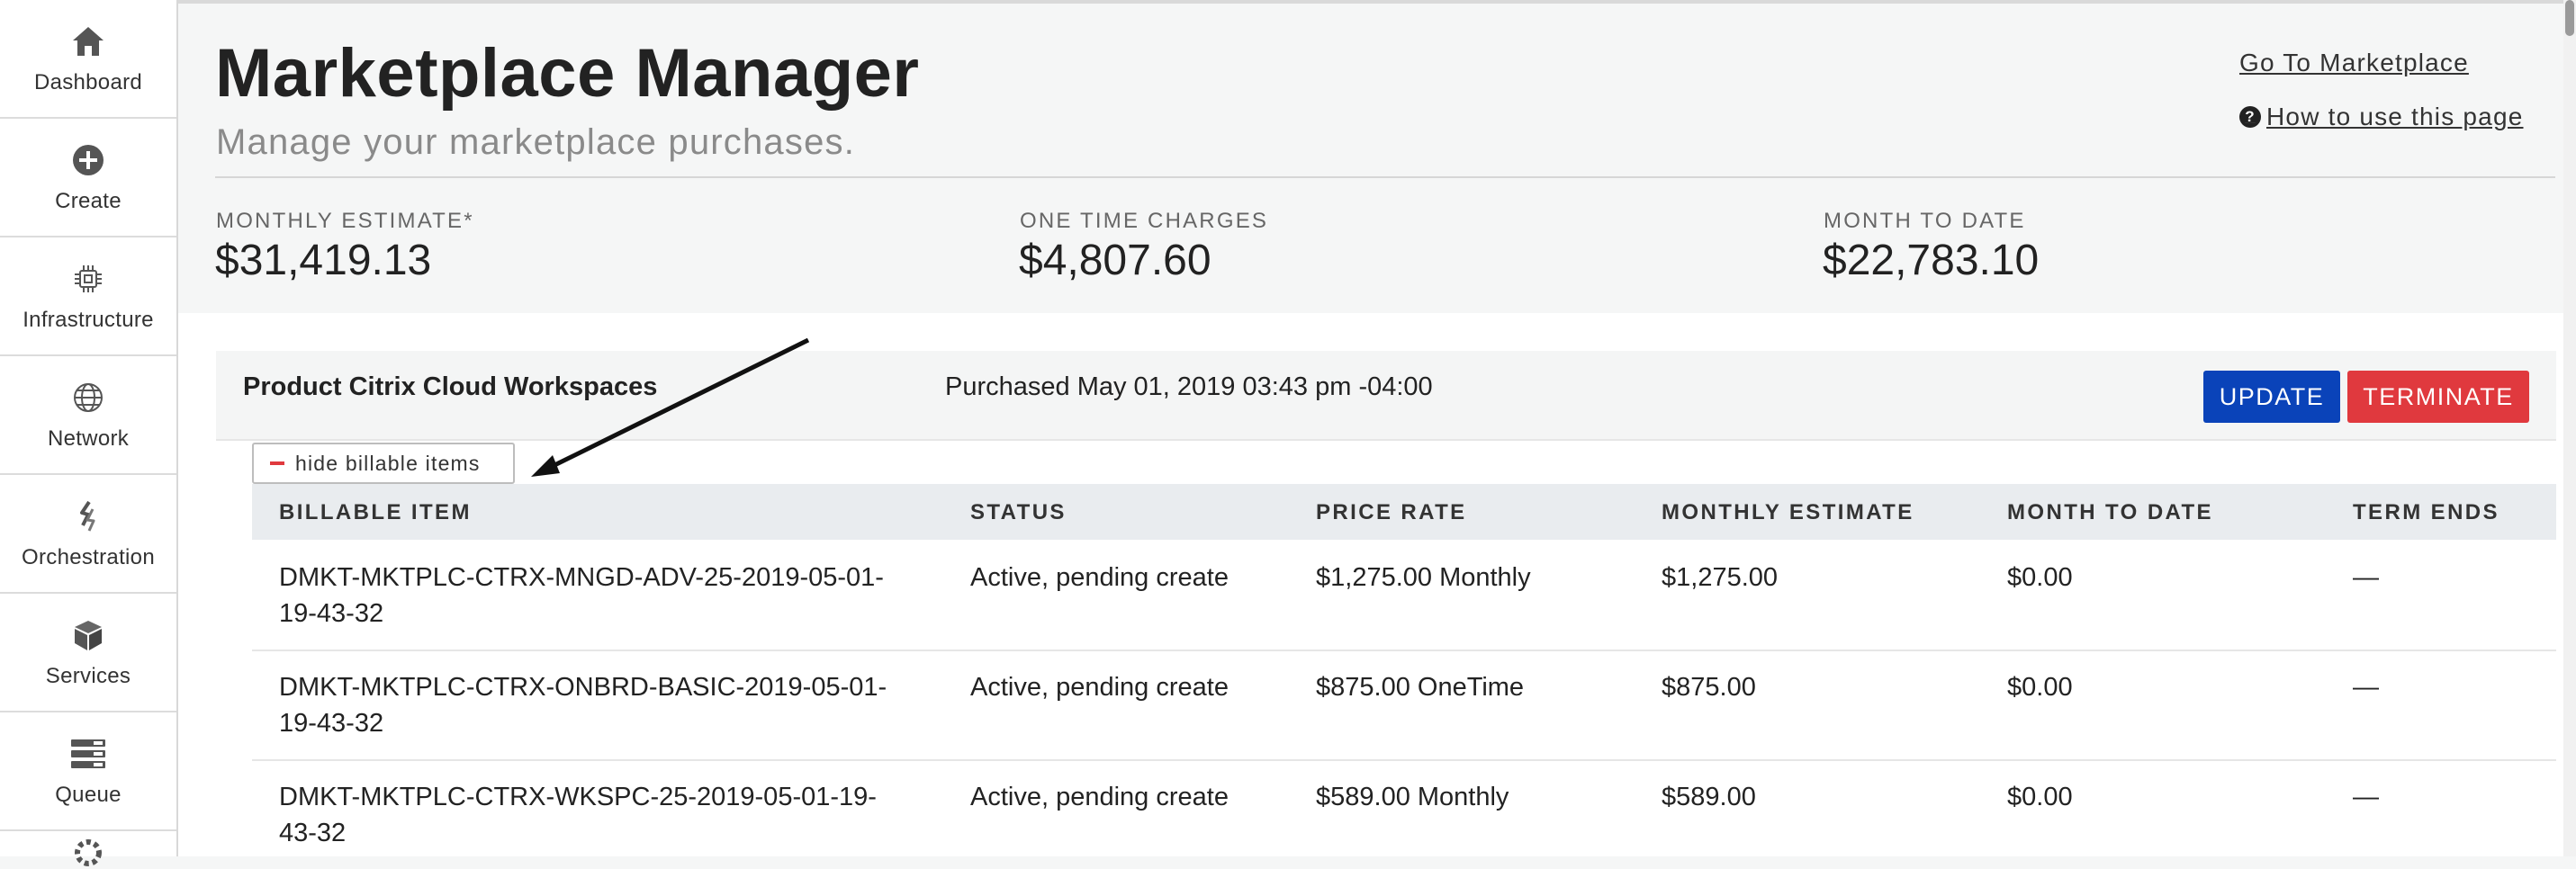  What do you see at coordinates (1144, 221) in the screenshot?
I see `one-time-charges-label: ONE TIME CHARGES` at bounding box center [1144, 221].